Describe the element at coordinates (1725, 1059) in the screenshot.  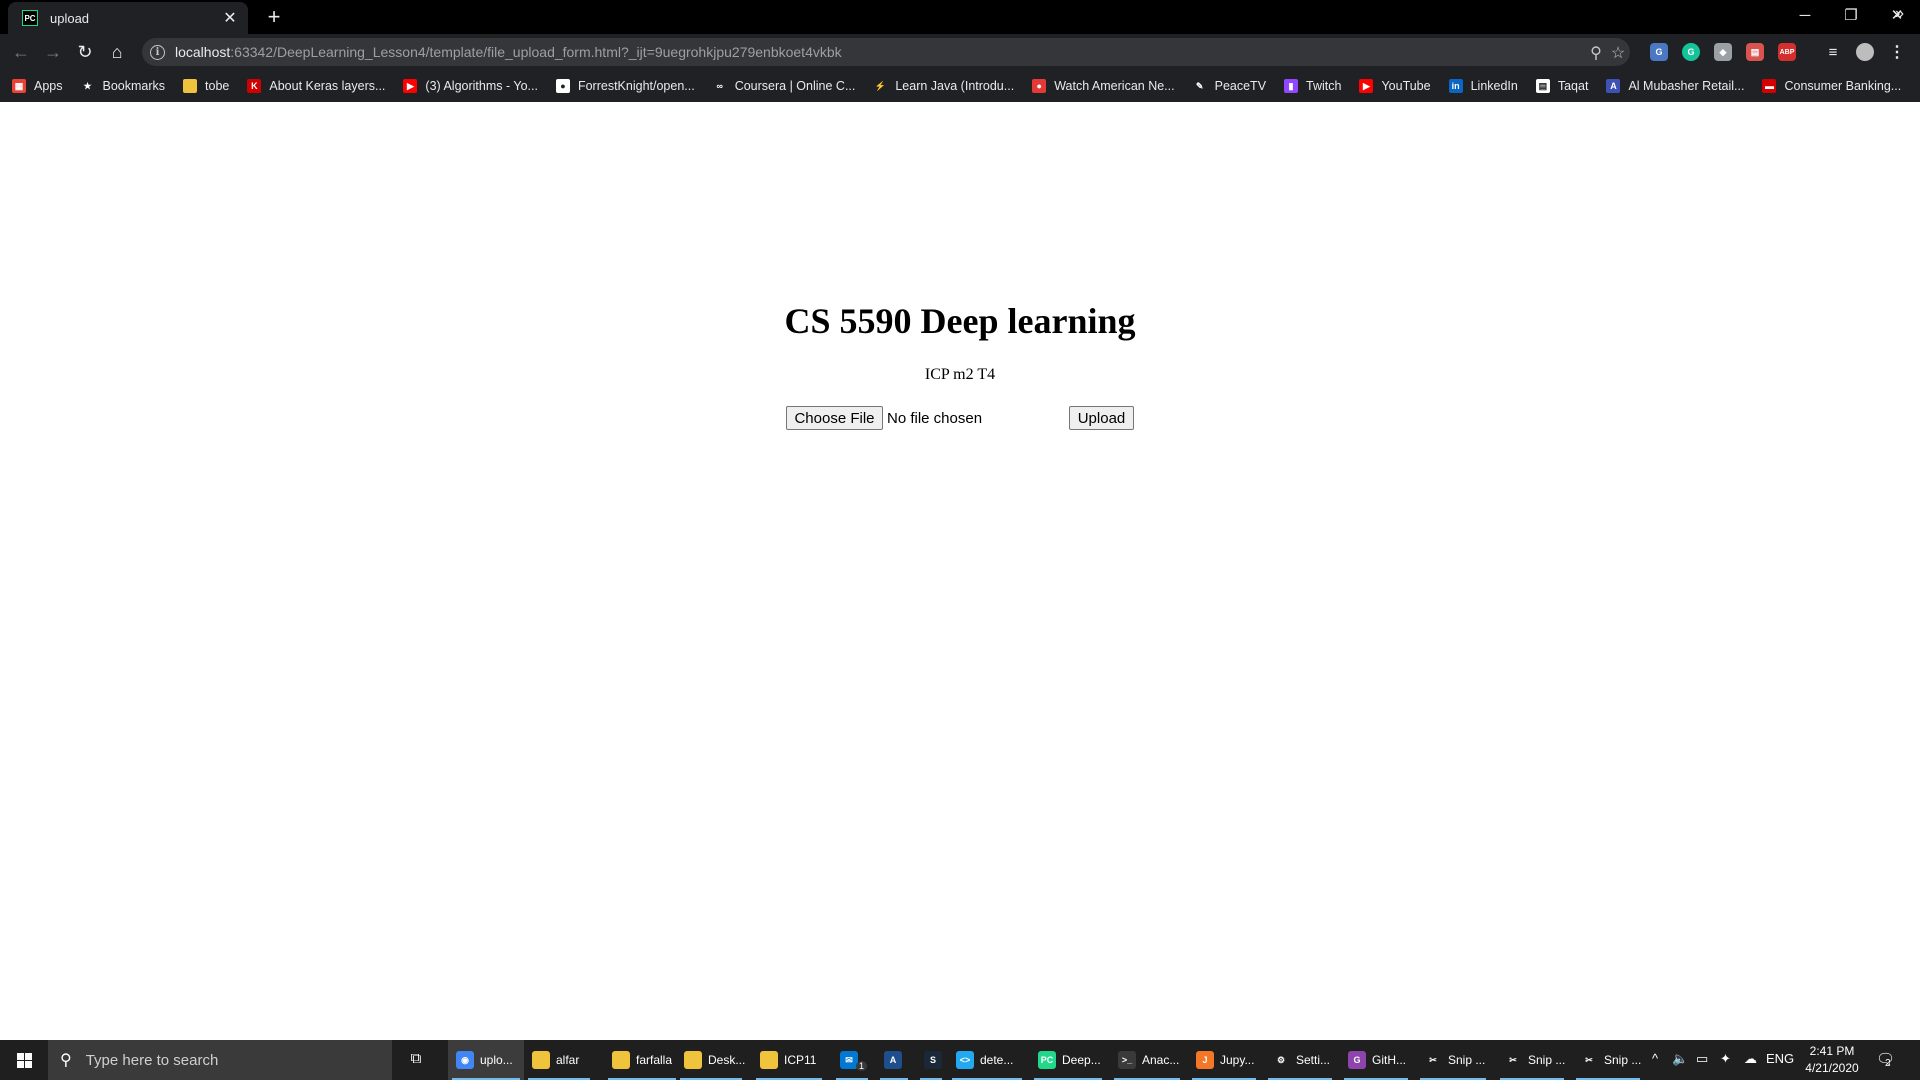
I see `dropbox-icon: ✦` at that location.